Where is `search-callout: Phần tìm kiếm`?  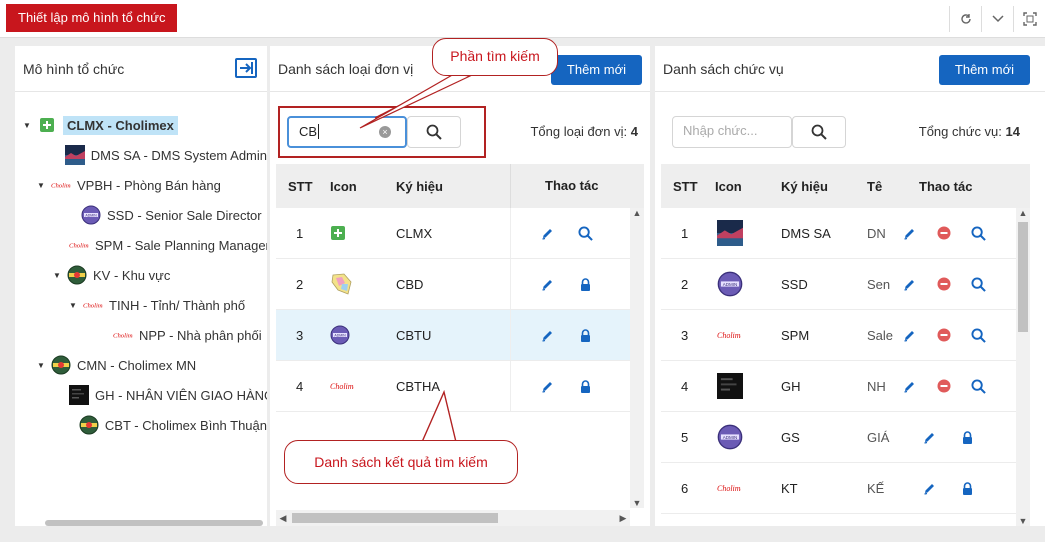
search-callout: Phần tìm kiếm is located at coordinates (495, 57).